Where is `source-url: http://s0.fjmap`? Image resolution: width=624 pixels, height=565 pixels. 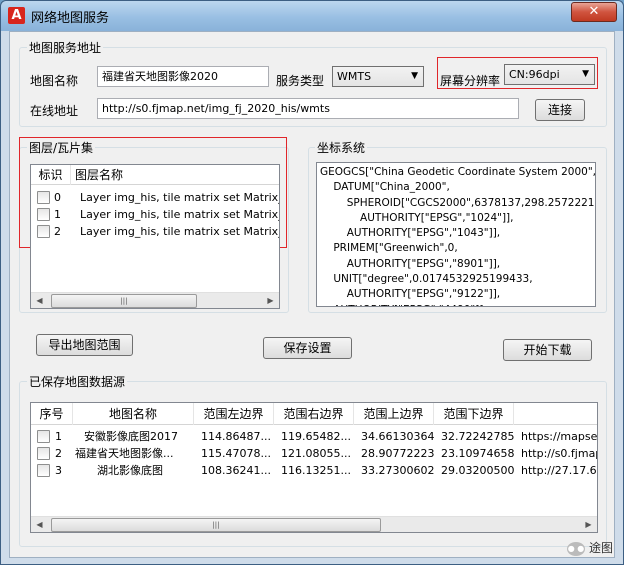 source-url: http://s0.fjmap is located at coordinates (559, 453).